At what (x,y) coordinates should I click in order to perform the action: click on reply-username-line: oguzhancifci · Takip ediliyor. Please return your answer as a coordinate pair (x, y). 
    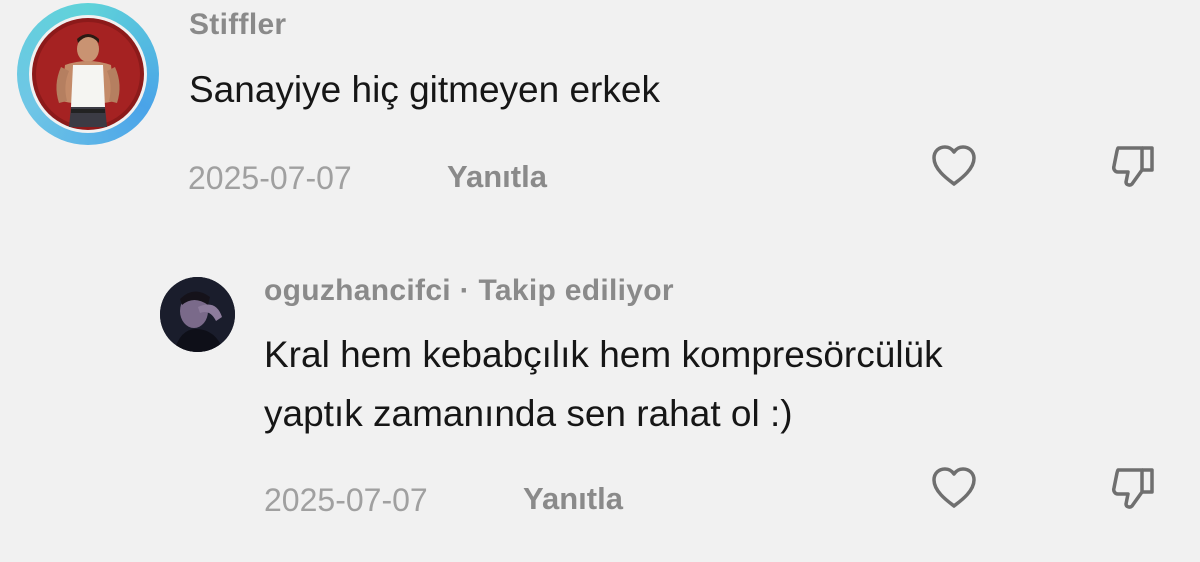
    Looking at the image, I should click on (469, 291).